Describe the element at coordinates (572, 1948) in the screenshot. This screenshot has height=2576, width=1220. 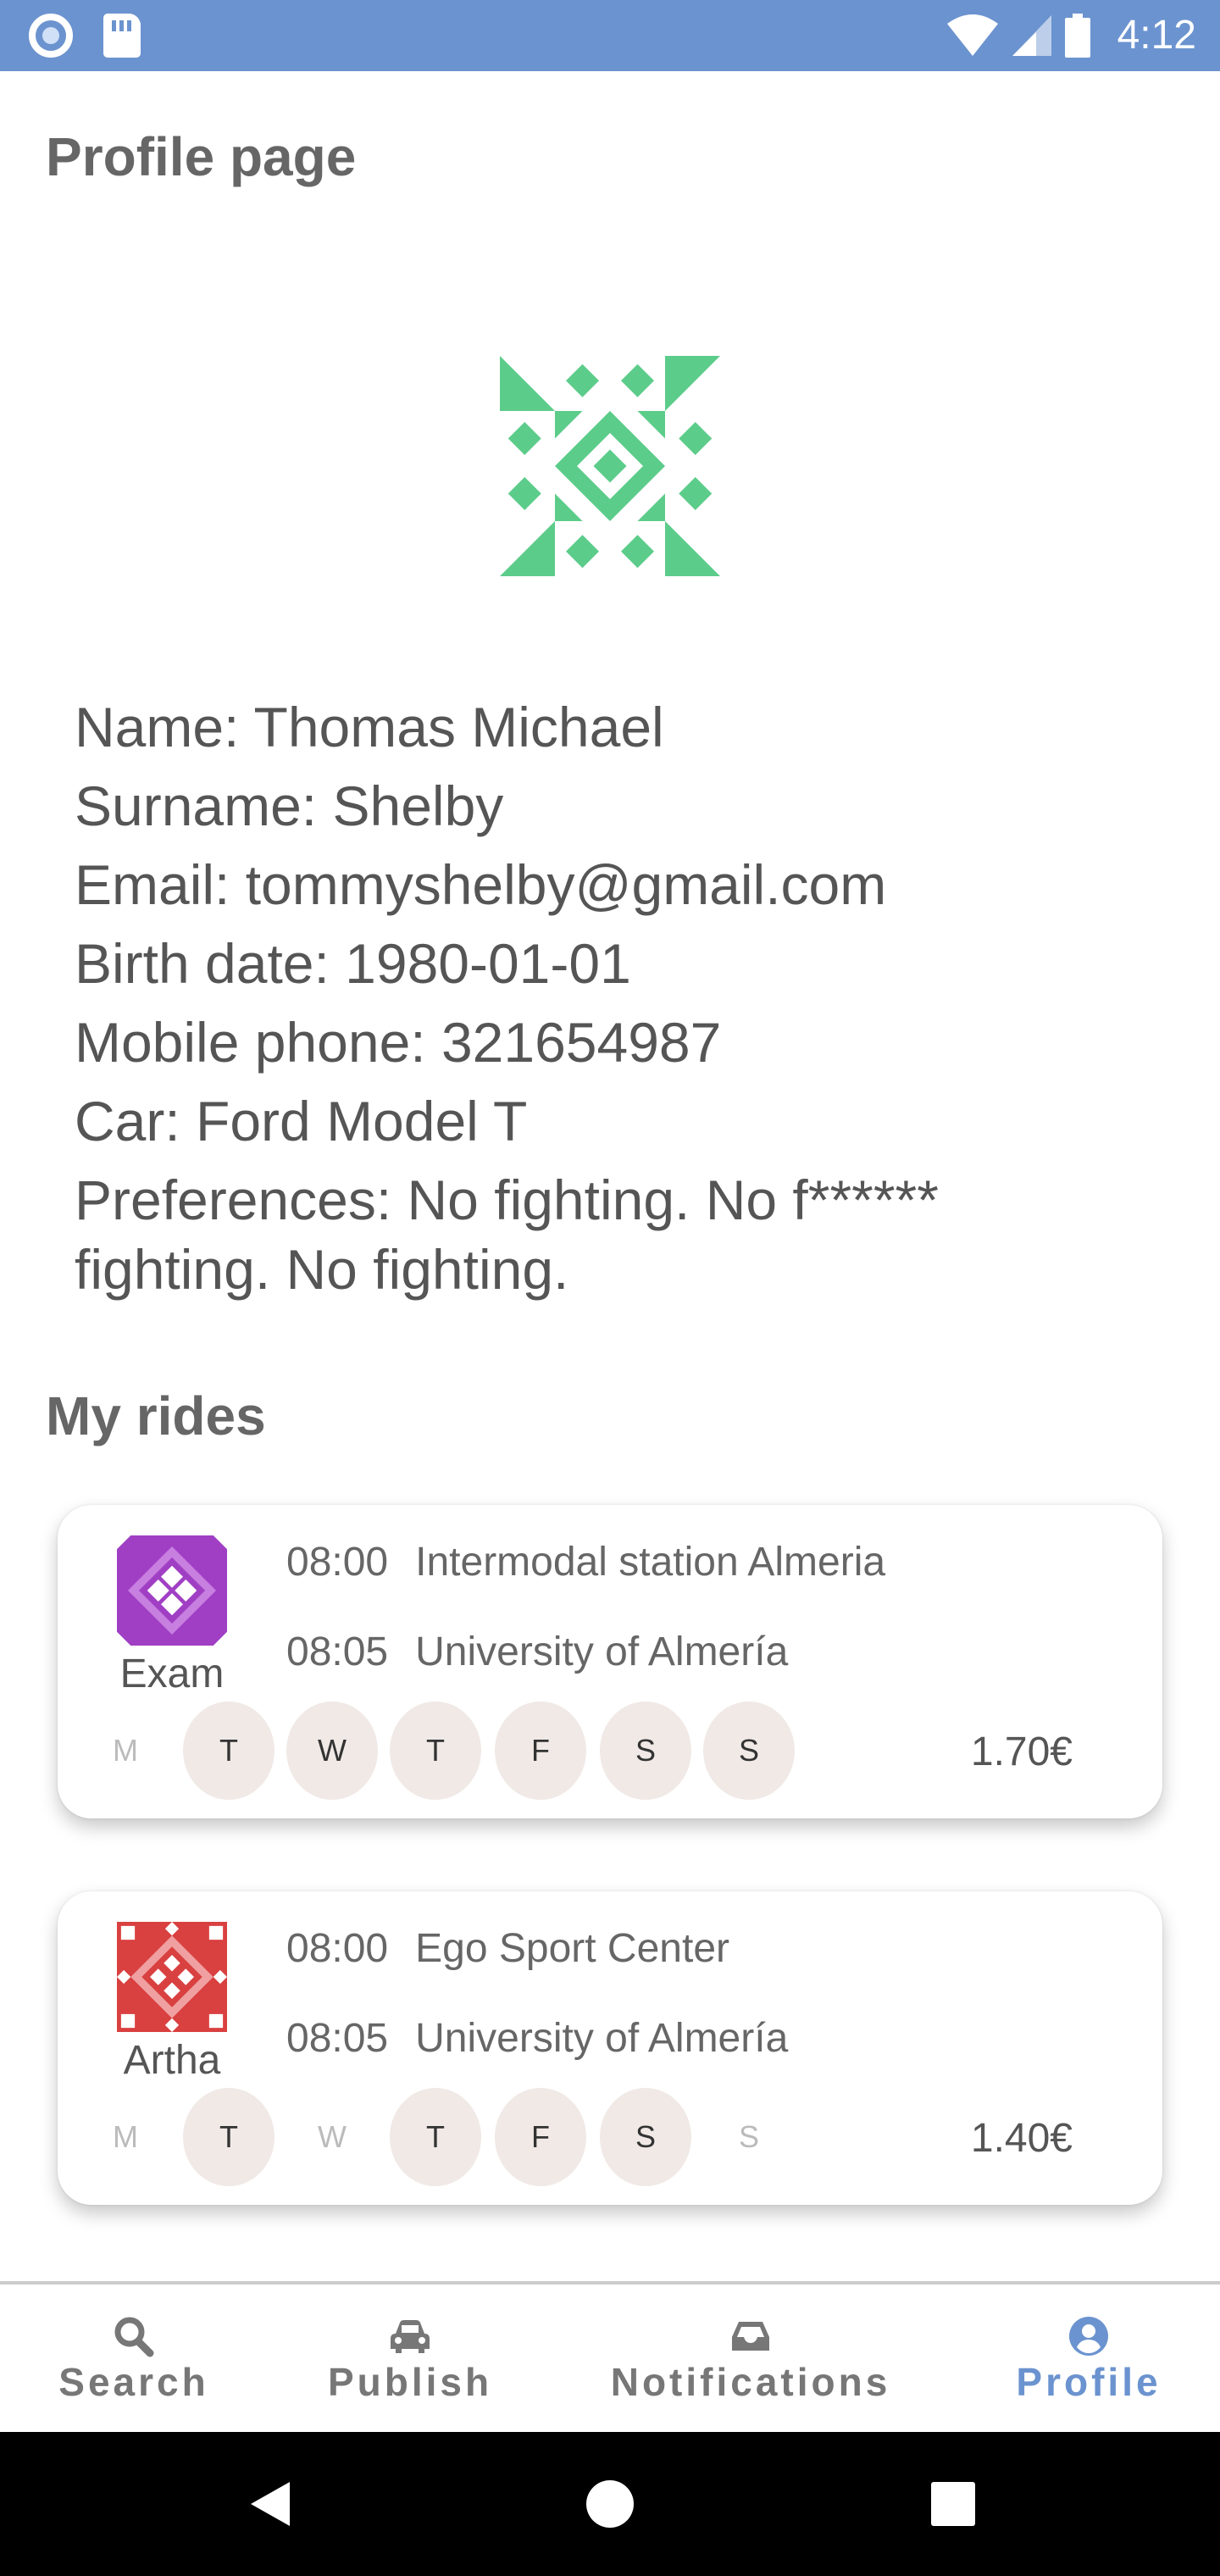
I see `origin: Ego Sport Center` at that location.